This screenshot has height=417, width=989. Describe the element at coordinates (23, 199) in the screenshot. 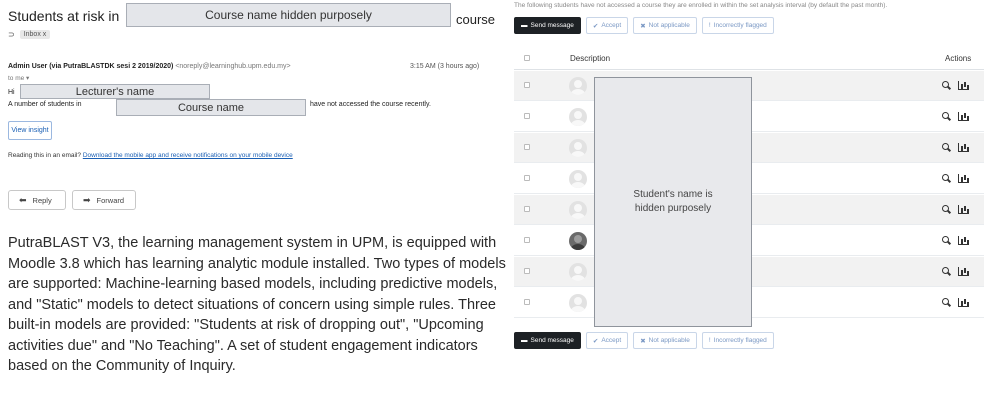

I see `reply-arrow-icon: ⬅` at that location.